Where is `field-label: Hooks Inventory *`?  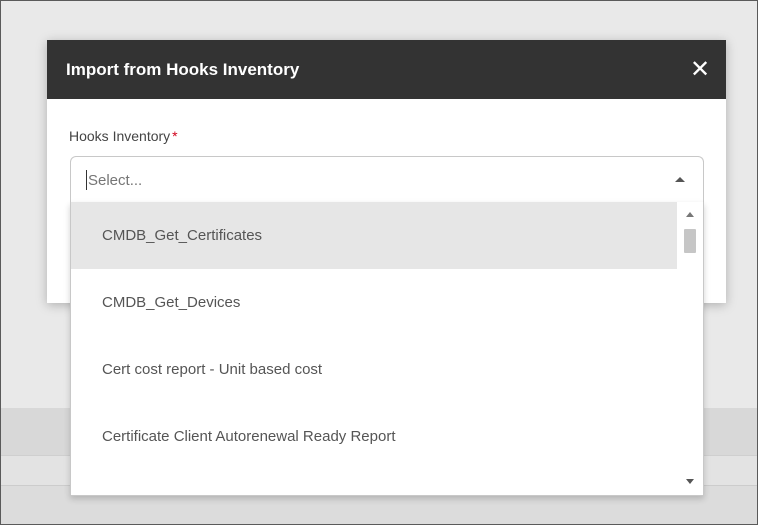 field-label: Hooks Inventory * is located at coordinates (123, 136).